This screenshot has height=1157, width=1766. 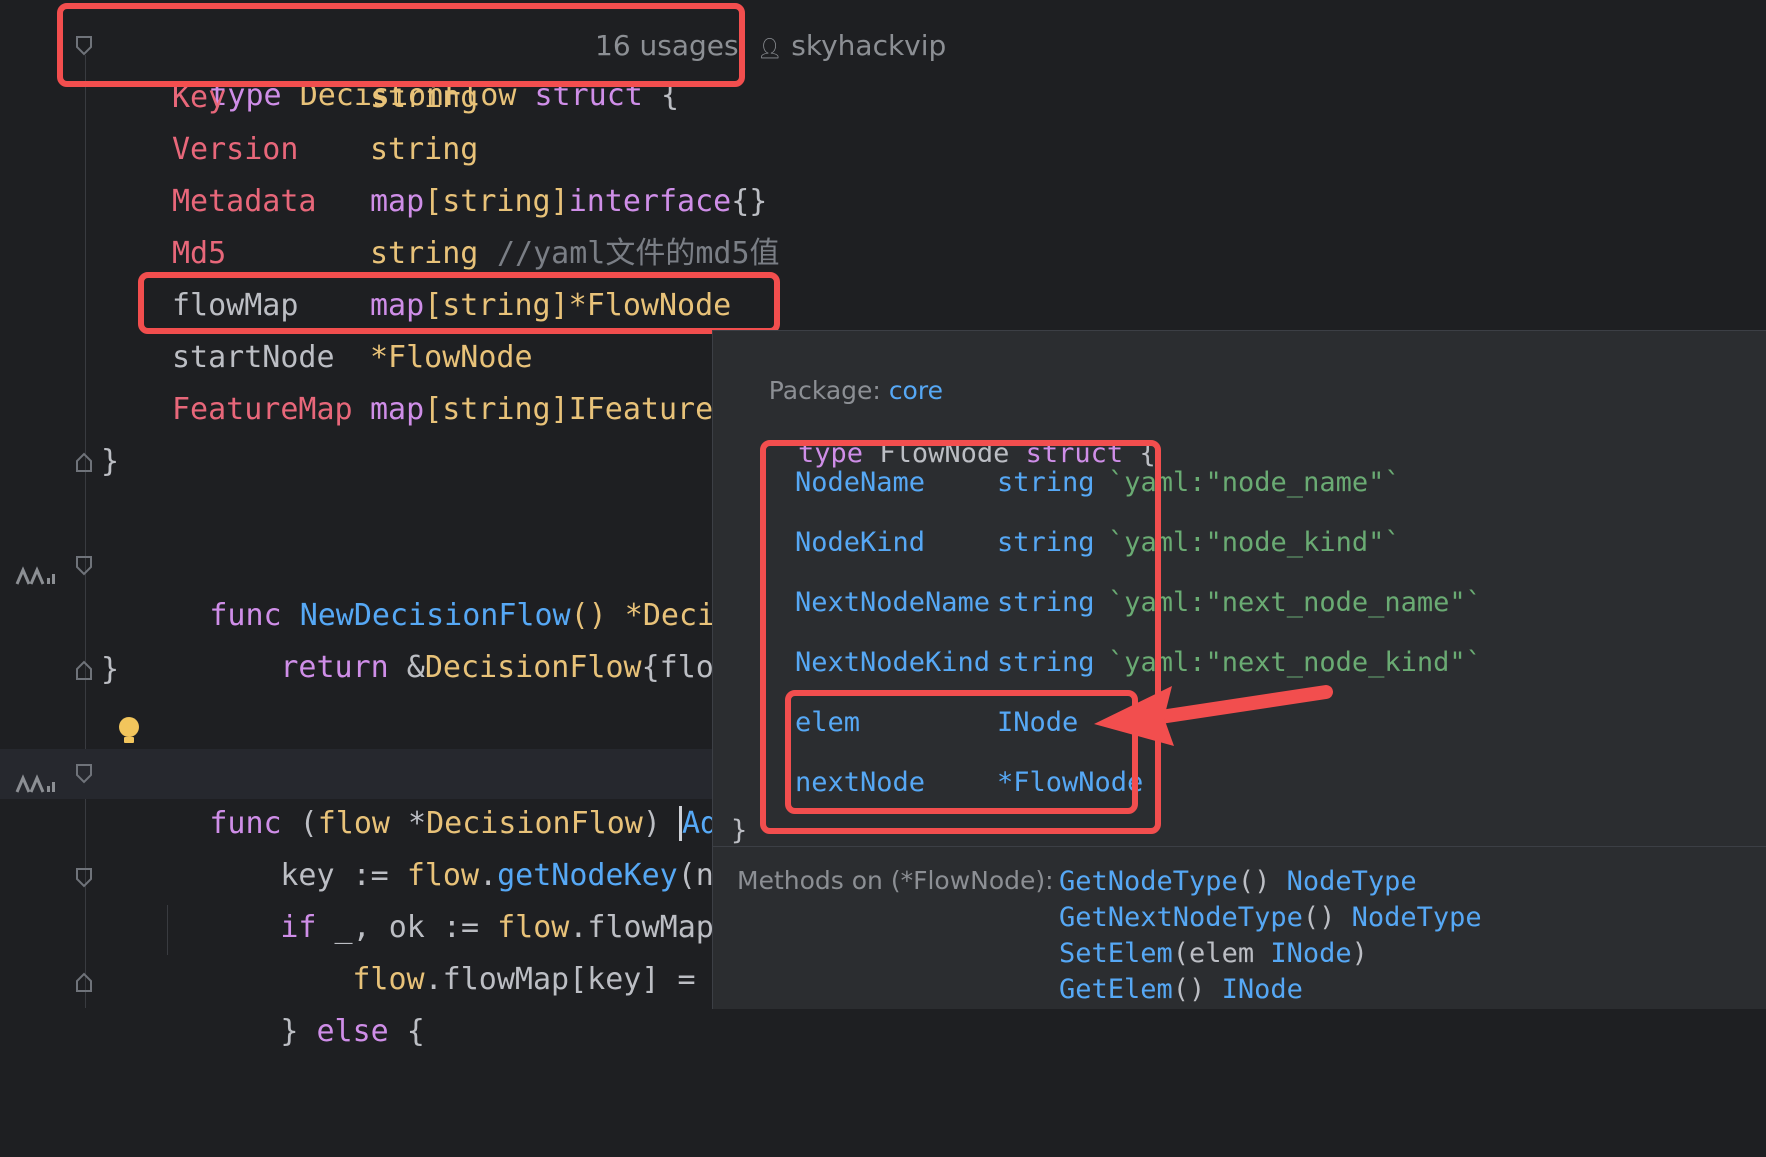 I want to click on field-name: Metadata, so click(x=244, y=201).